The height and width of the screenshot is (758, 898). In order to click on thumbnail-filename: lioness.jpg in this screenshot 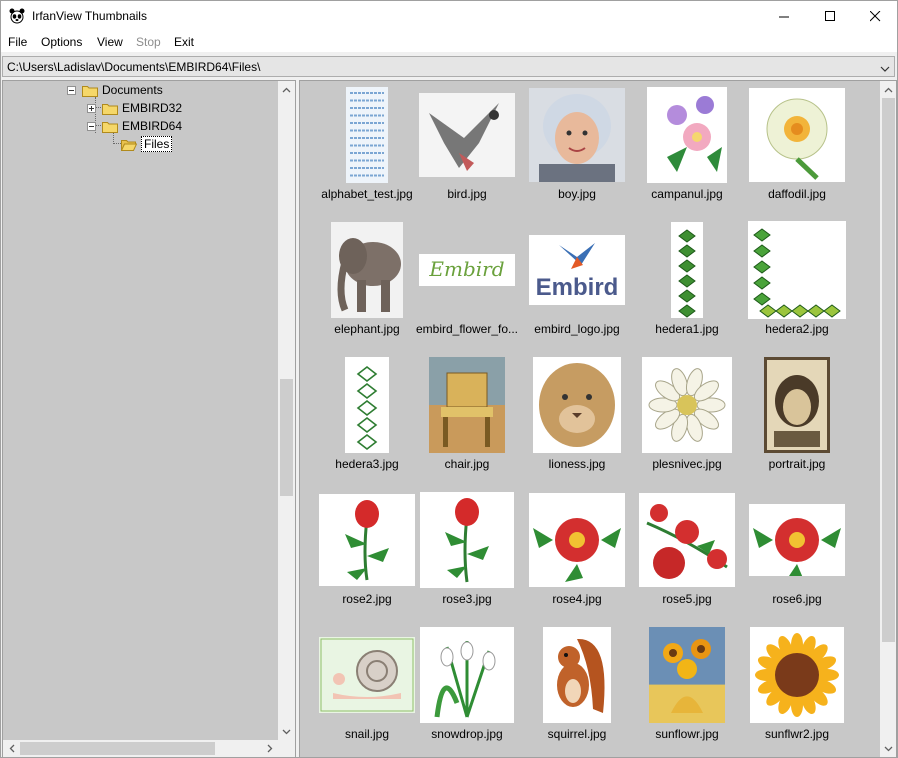, I will do `click(577, 464)`.